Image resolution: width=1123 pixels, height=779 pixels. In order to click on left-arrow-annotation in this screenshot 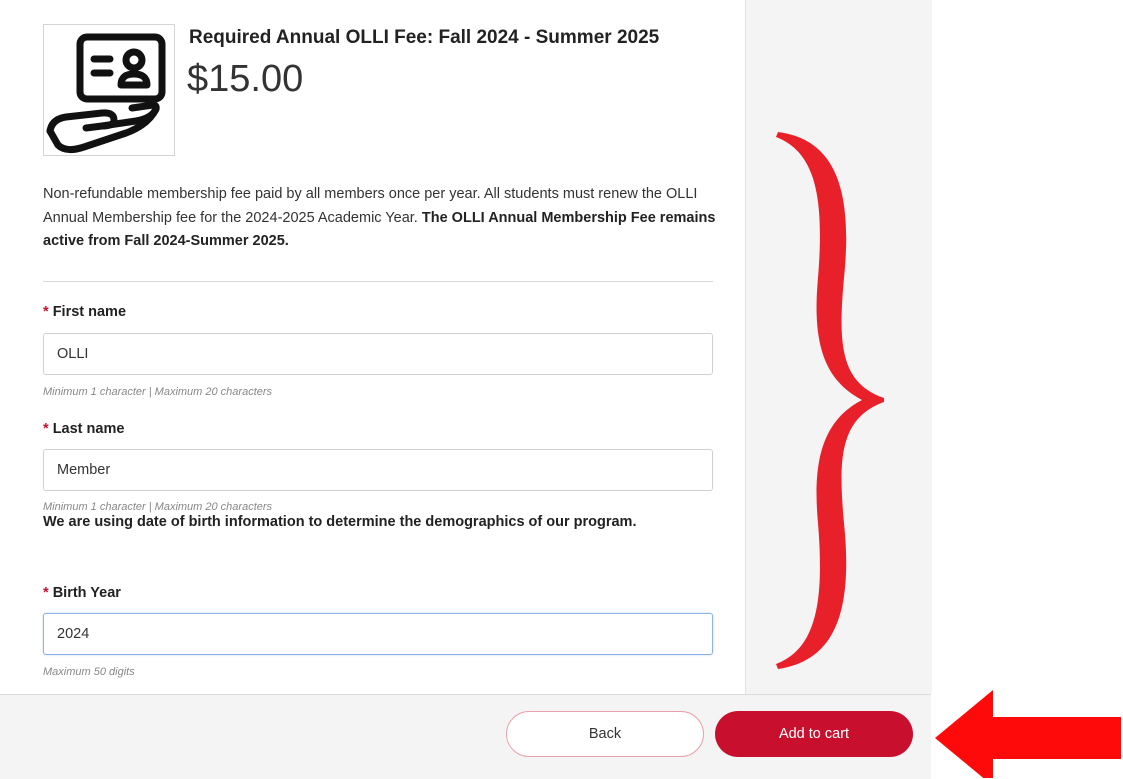, I will do `click(1028, 734)`.